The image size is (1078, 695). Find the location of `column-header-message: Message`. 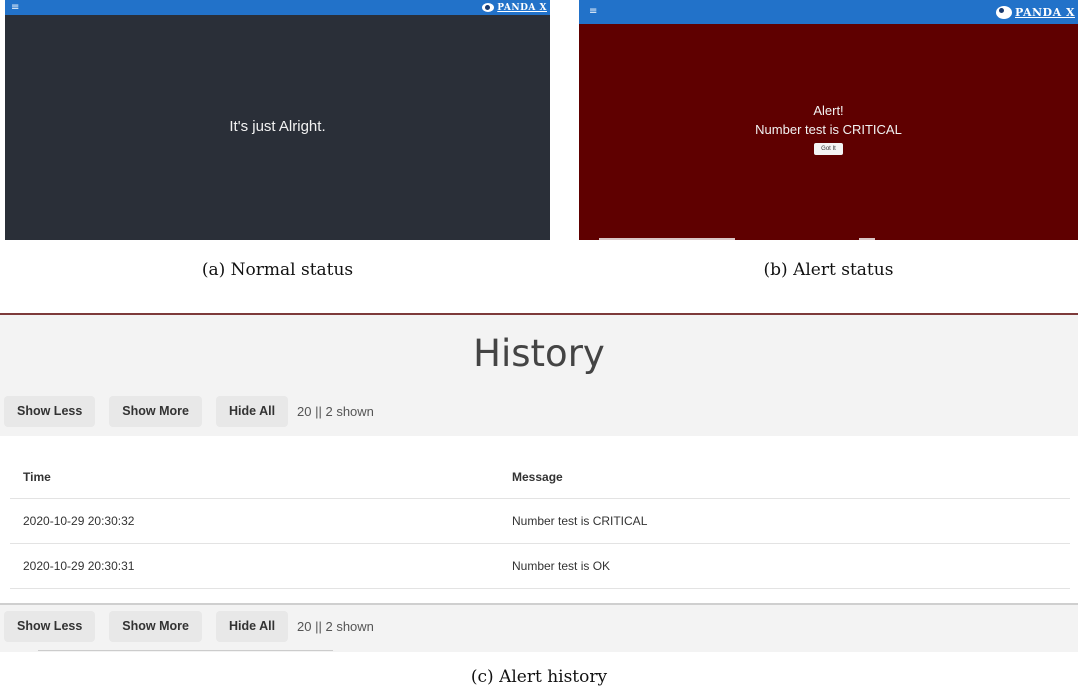

column-header-message: Message is located at coordinates (537, 477).